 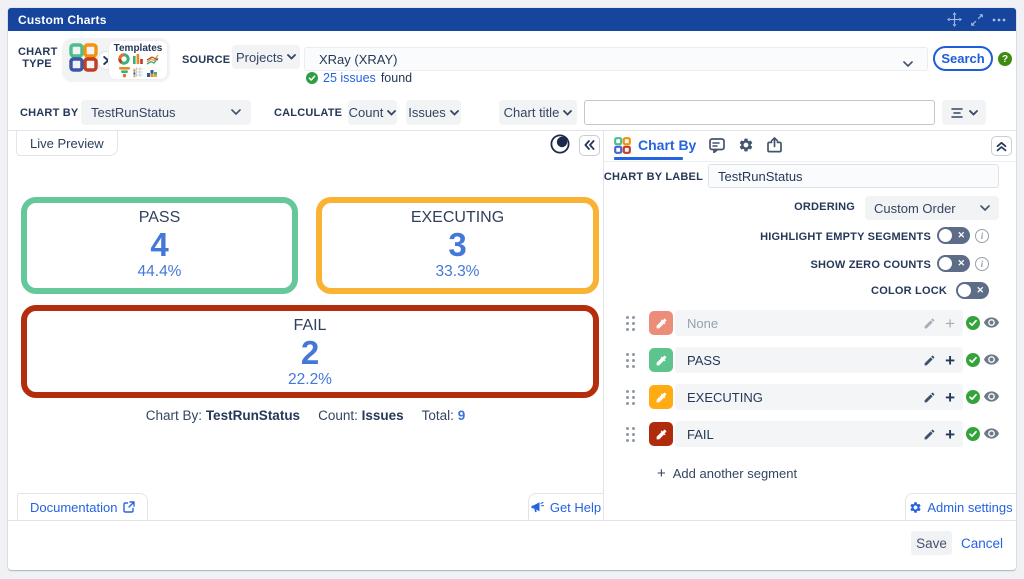 What do you see at coordinates (727, 473) in the screenshot?
I see `add-another-segment-button: + Add another segment` at bounding box center [727, 473].